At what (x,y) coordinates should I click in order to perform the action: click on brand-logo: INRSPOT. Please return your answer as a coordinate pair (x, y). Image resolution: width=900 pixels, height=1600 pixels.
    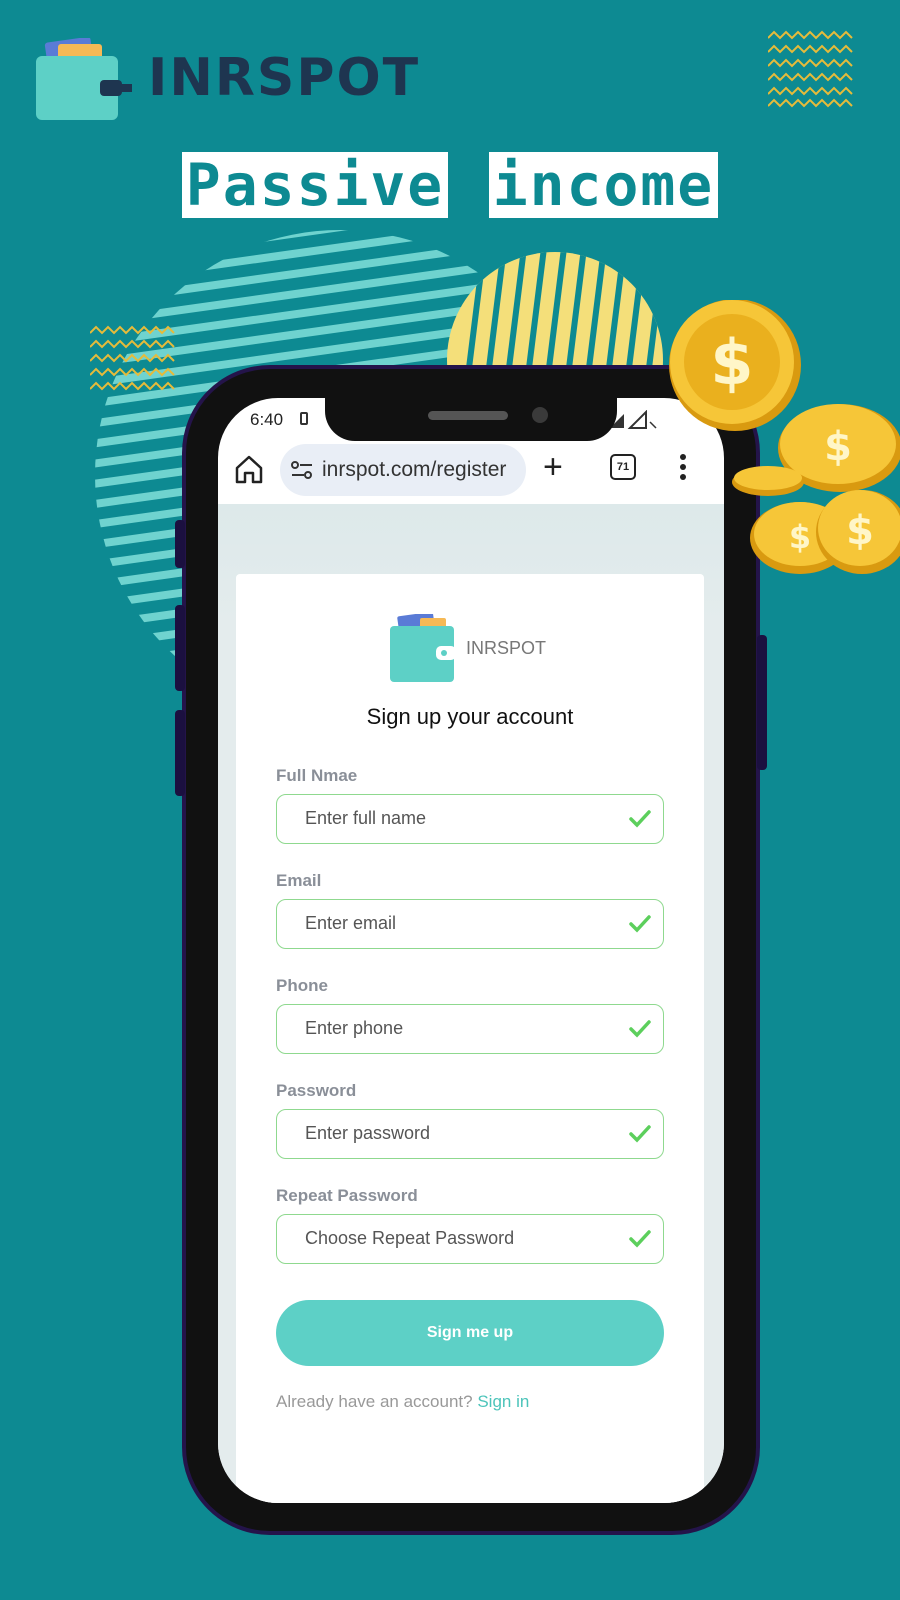
    Looking at the image, I should click on (236, 83).